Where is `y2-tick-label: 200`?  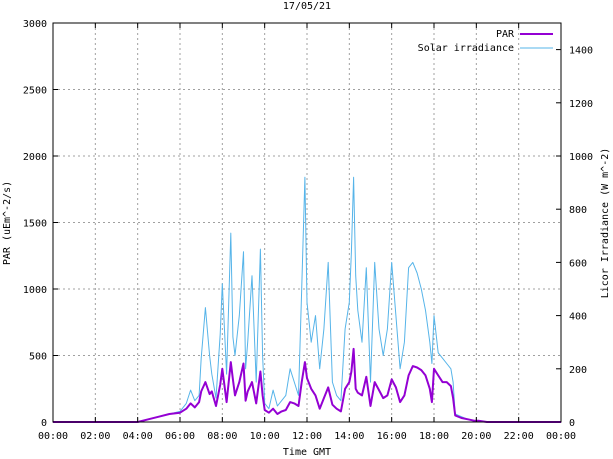 y2-tick-label: 200 is located at coordinates (578, 370).